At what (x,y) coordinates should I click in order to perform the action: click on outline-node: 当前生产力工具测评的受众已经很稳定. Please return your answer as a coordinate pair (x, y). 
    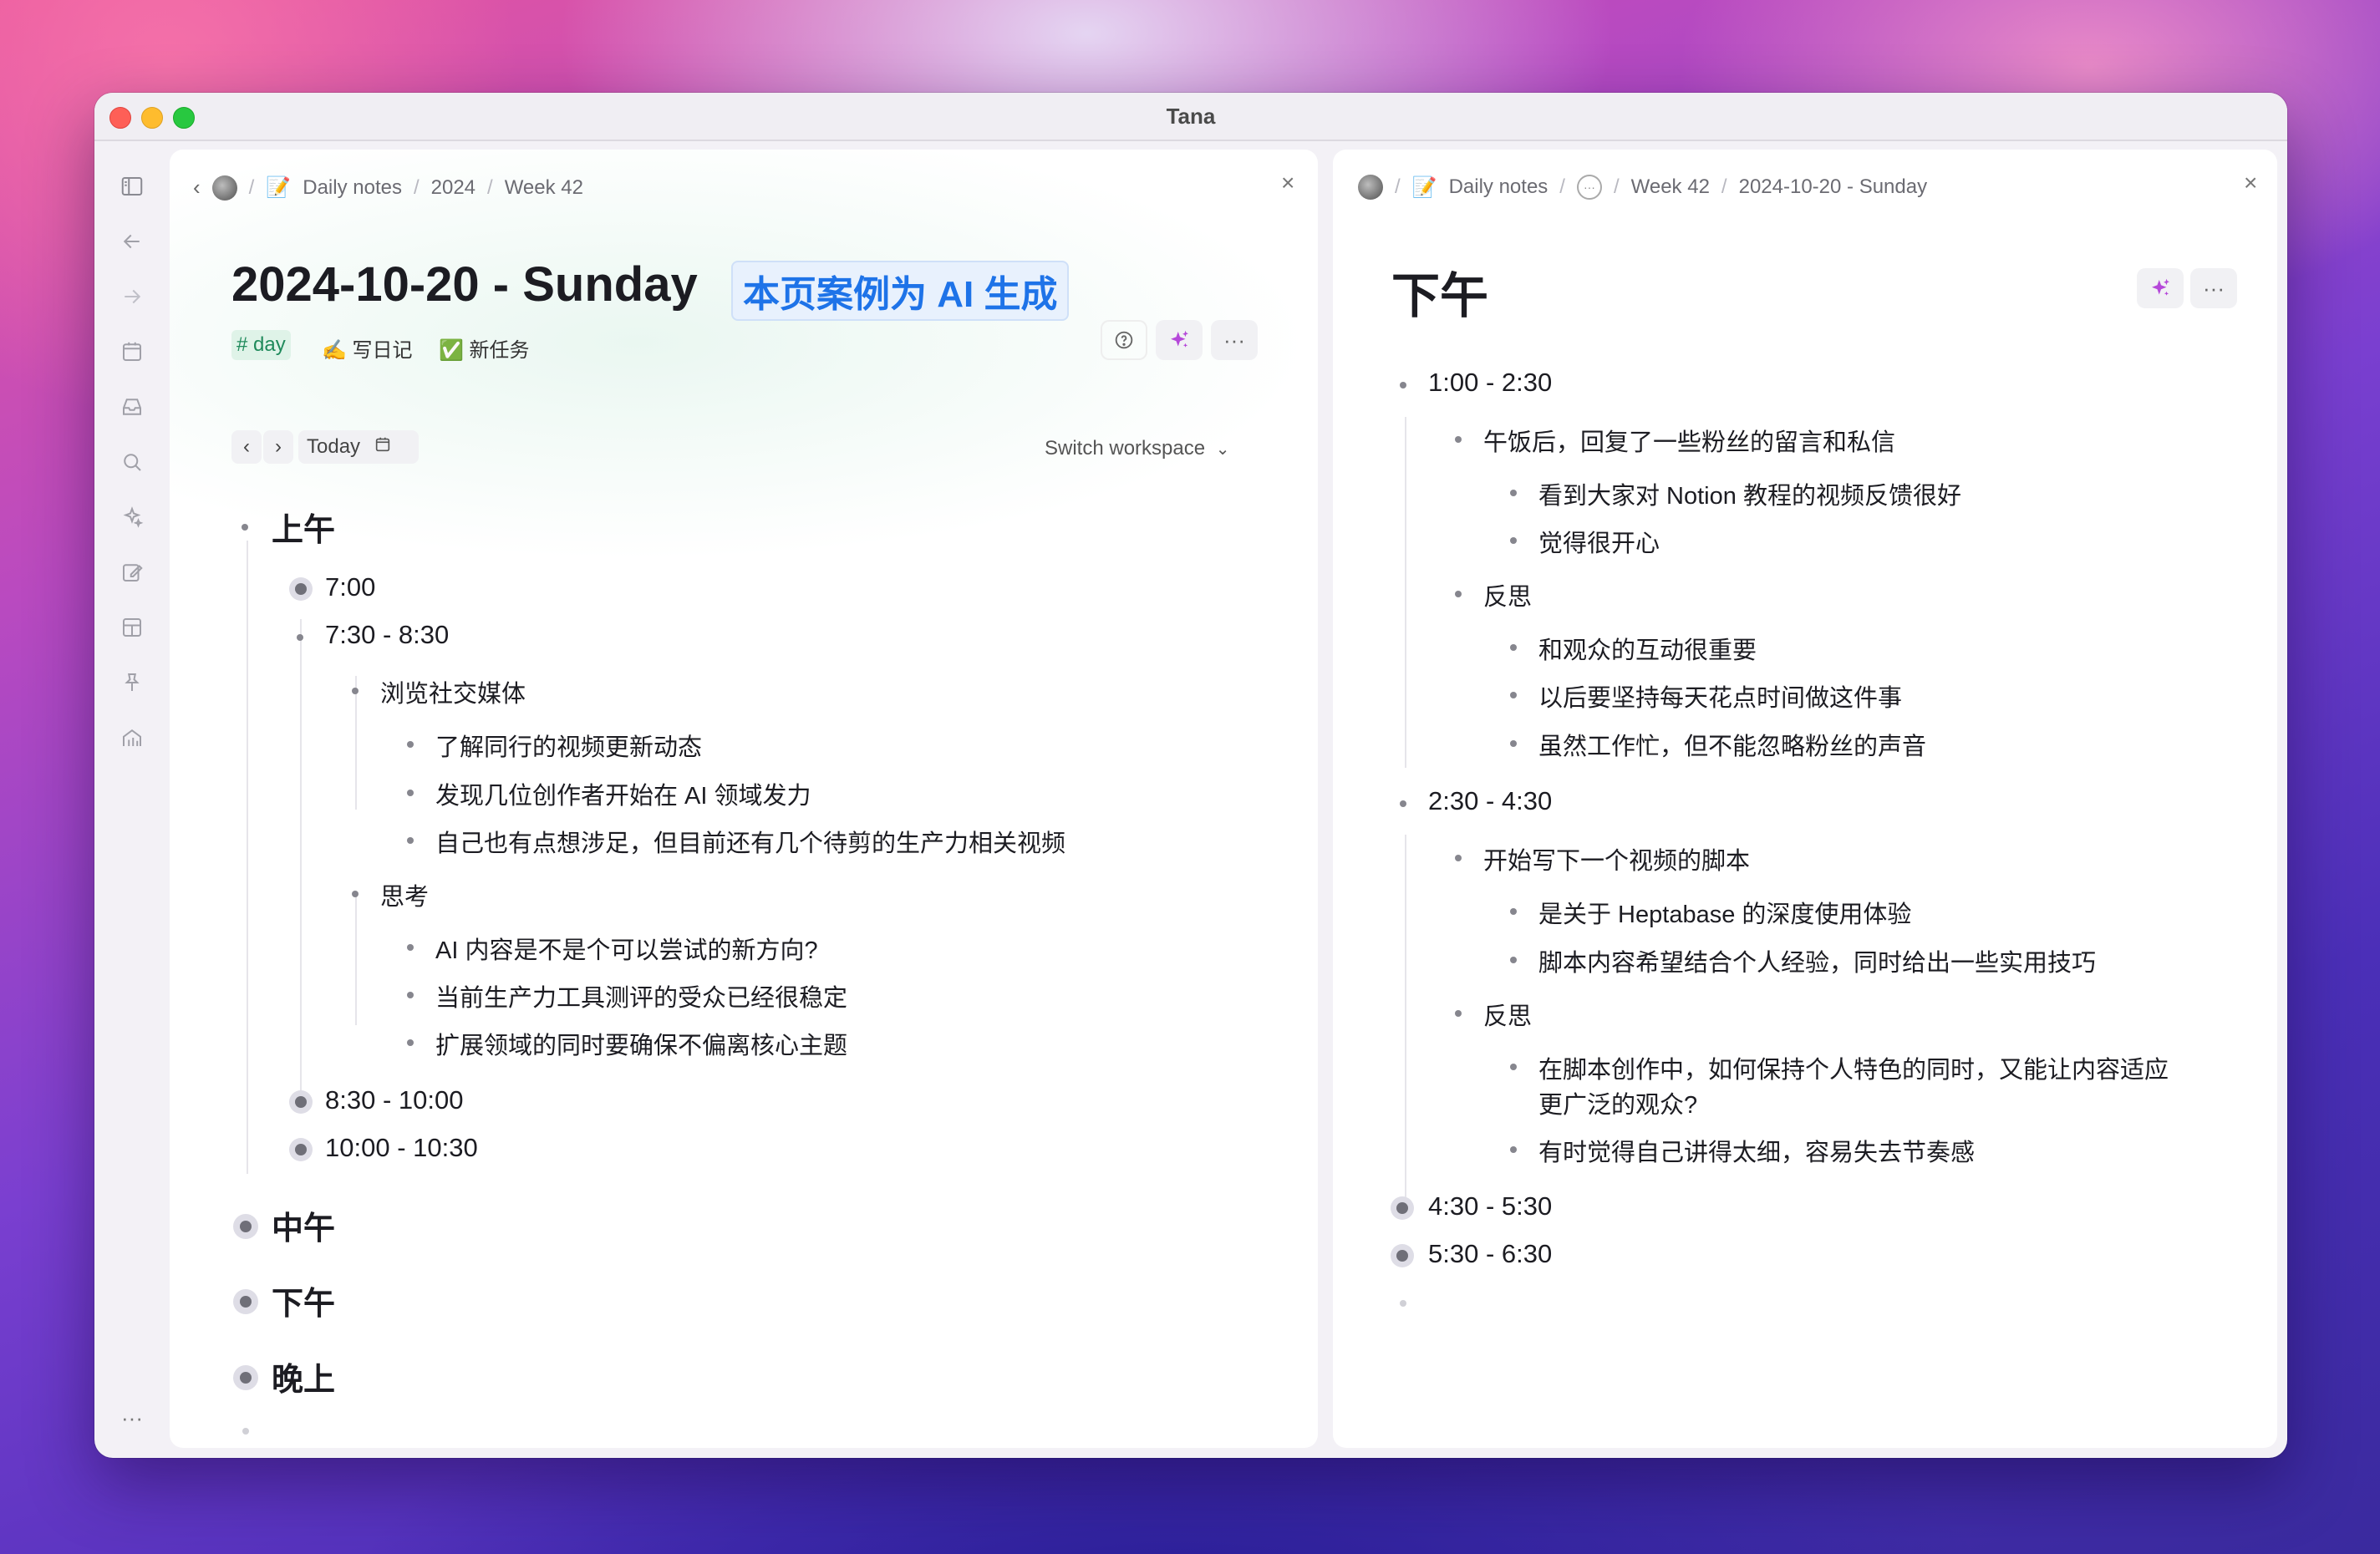
    Looking at the image, I should click on (641, 995).